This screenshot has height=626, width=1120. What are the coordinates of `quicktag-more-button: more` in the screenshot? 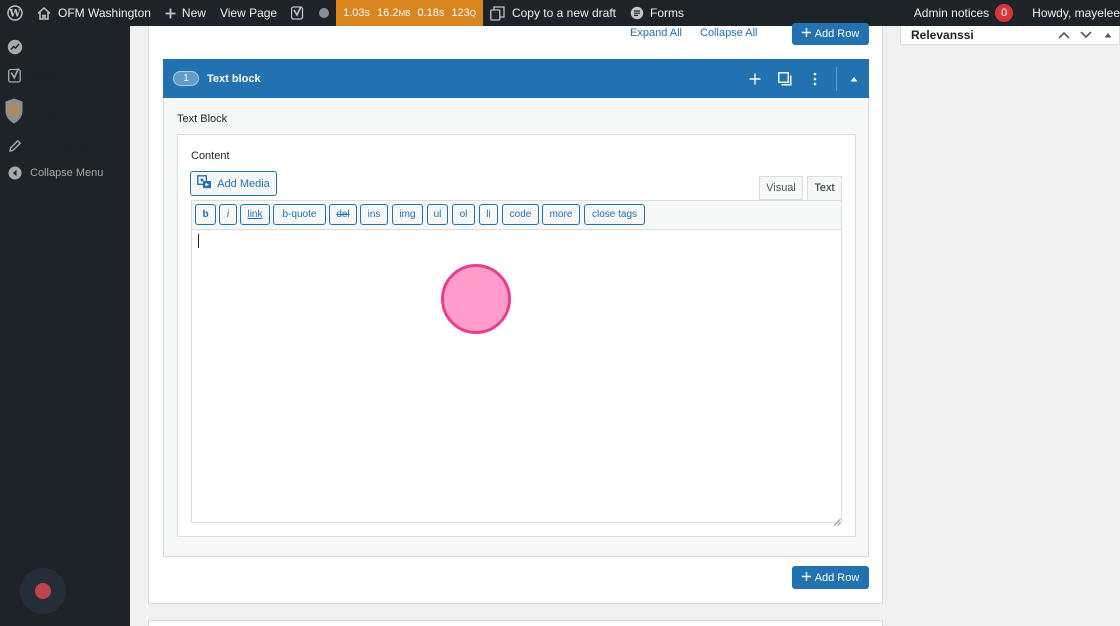 It's located at (561, 214).